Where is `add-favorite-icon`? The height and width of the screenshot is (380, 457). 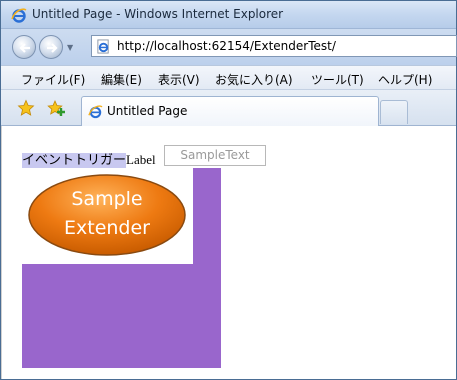 add-favorite-icon is located at coordinates (56, 108).